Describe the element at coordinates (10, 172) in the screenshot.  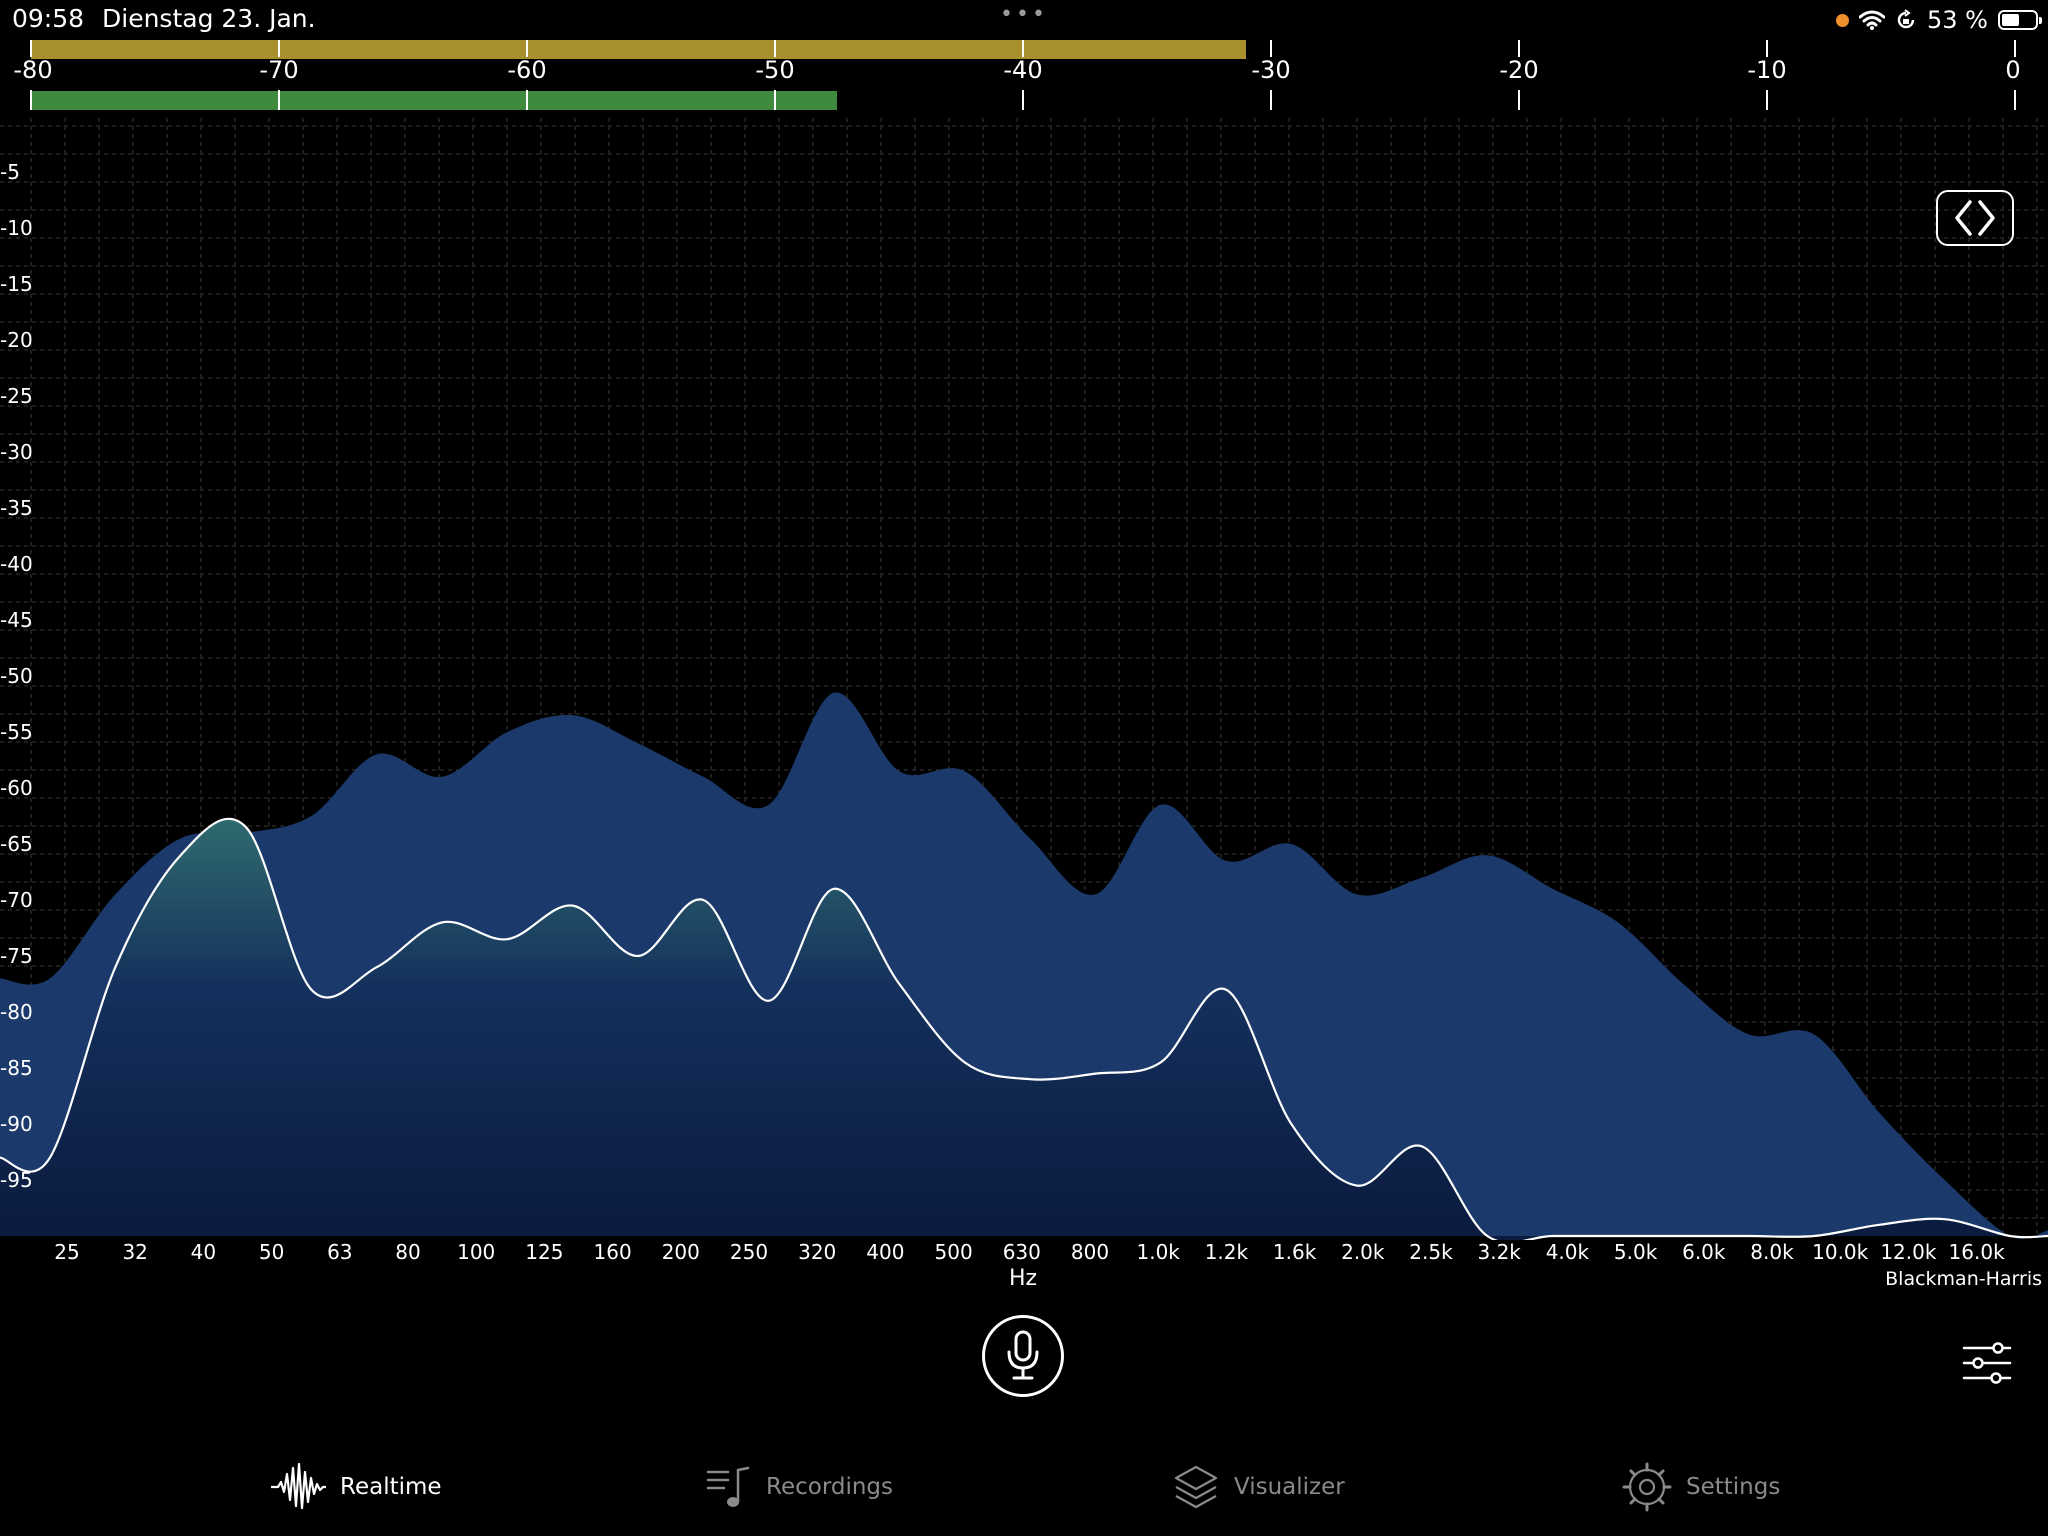
I see `db-tick-label: -5` at that location.